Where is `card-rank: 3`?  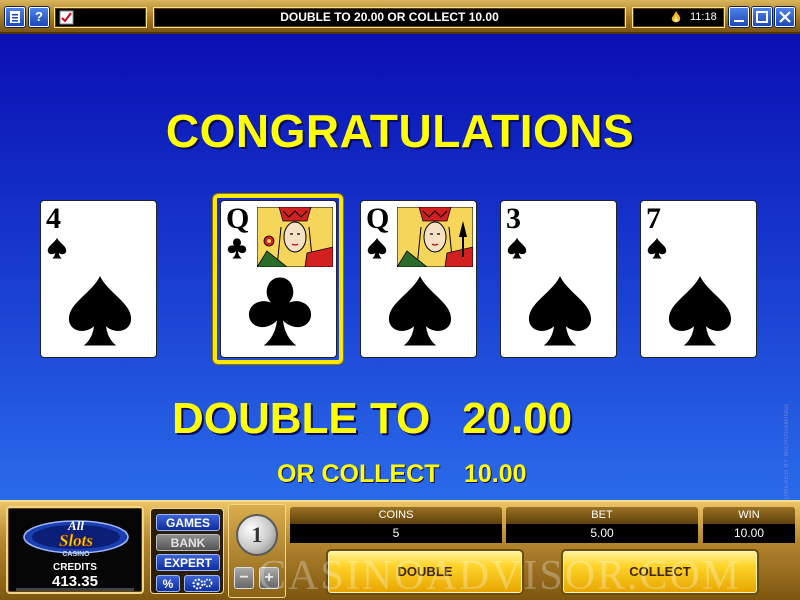 card-rank: 3 is located at coordinates (513, 218).